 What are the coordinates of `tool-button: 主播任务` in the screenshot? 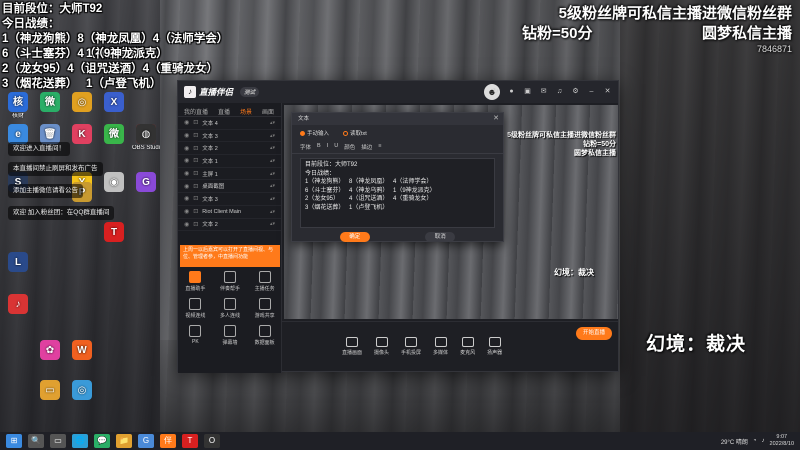 It's located at (264, 281).